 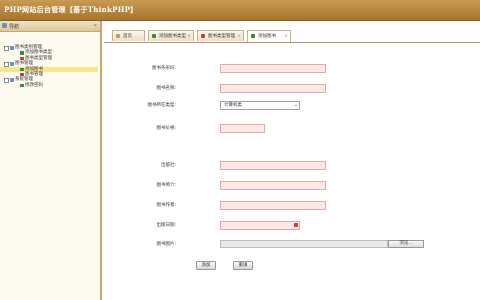 I want to click on tab: 首页, so click(x=128, y=35).